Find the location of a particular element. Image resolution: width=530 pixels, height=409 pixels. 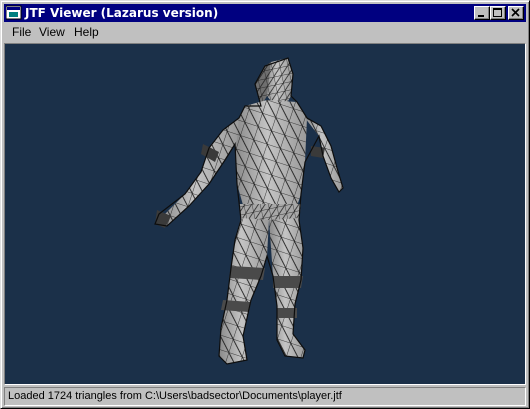

close-icon is located at coordinates (515, 12).